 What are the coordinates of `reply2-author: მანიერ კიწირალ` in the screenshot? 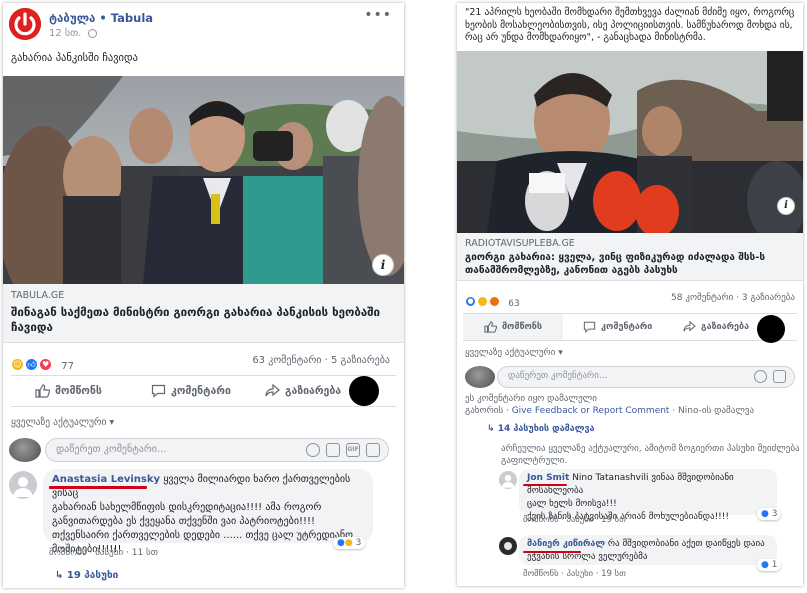 It's located at (566, 544).